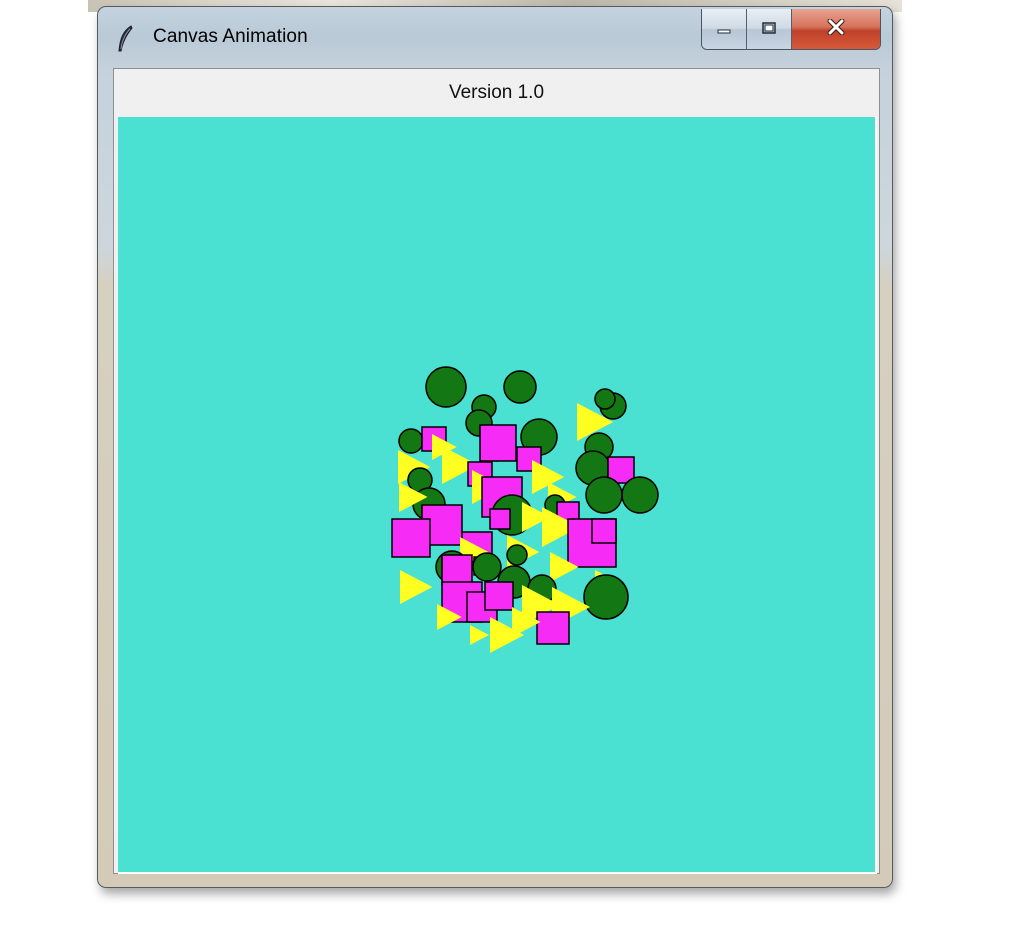  I want to click on close-icon, so click(836, 28).